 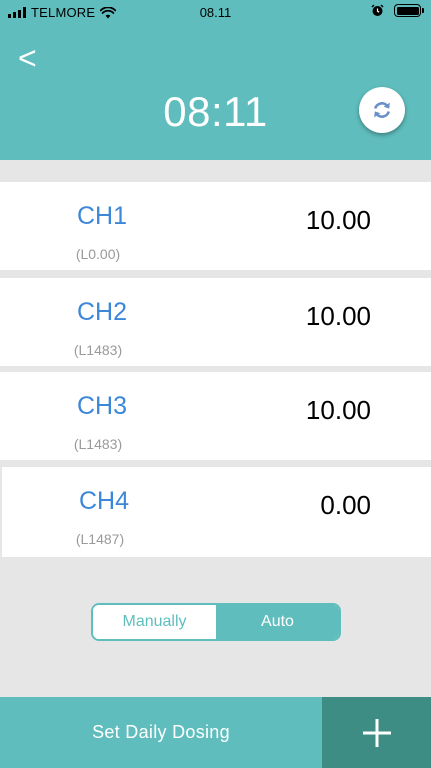 What do you see at coordinates (215, 226) in the screenshot?
I see `channel-card-ch1: CH1 (L0.00) 10.00` at bounding box center [215, 226].